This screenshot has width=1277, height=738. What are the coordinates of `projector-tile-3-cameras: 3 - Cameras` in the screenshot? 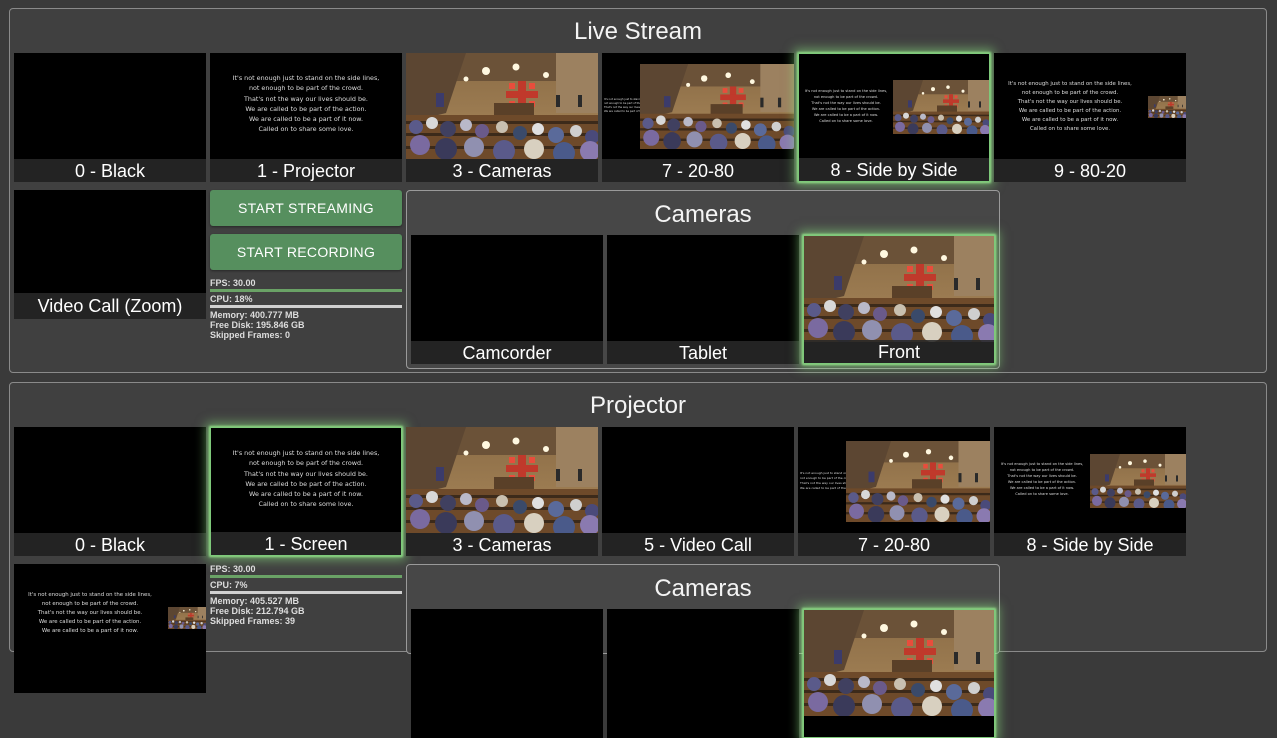 It's located at (502, 491).